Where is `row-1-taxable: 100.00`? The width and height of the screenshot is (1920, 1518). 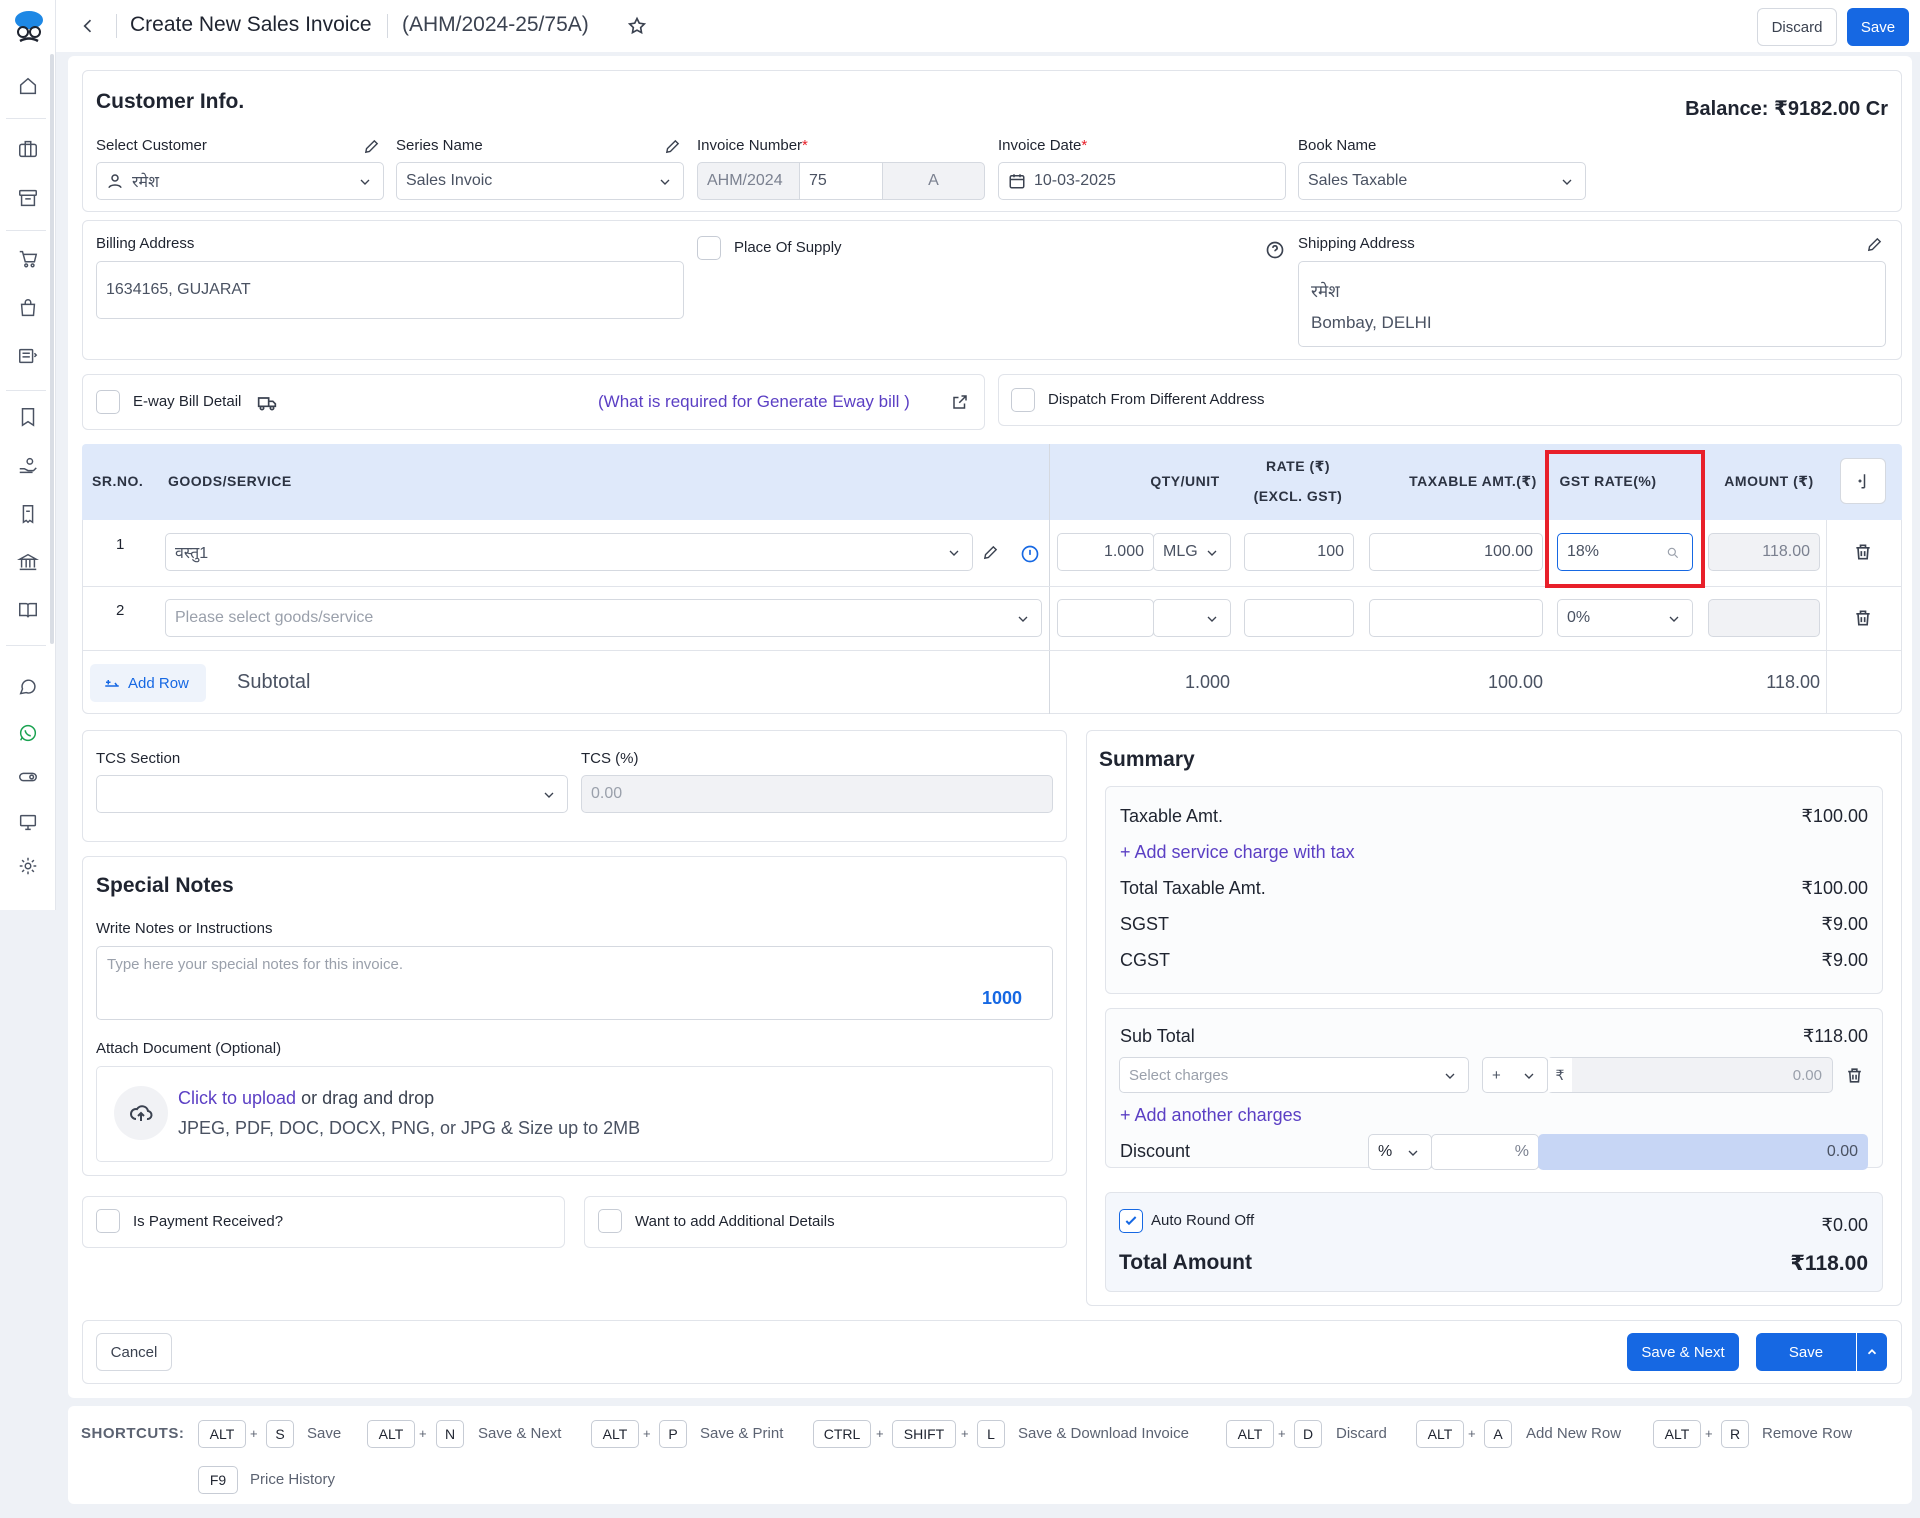
row-1-taxable: 100.00 is located at coordinates (1456, 552).